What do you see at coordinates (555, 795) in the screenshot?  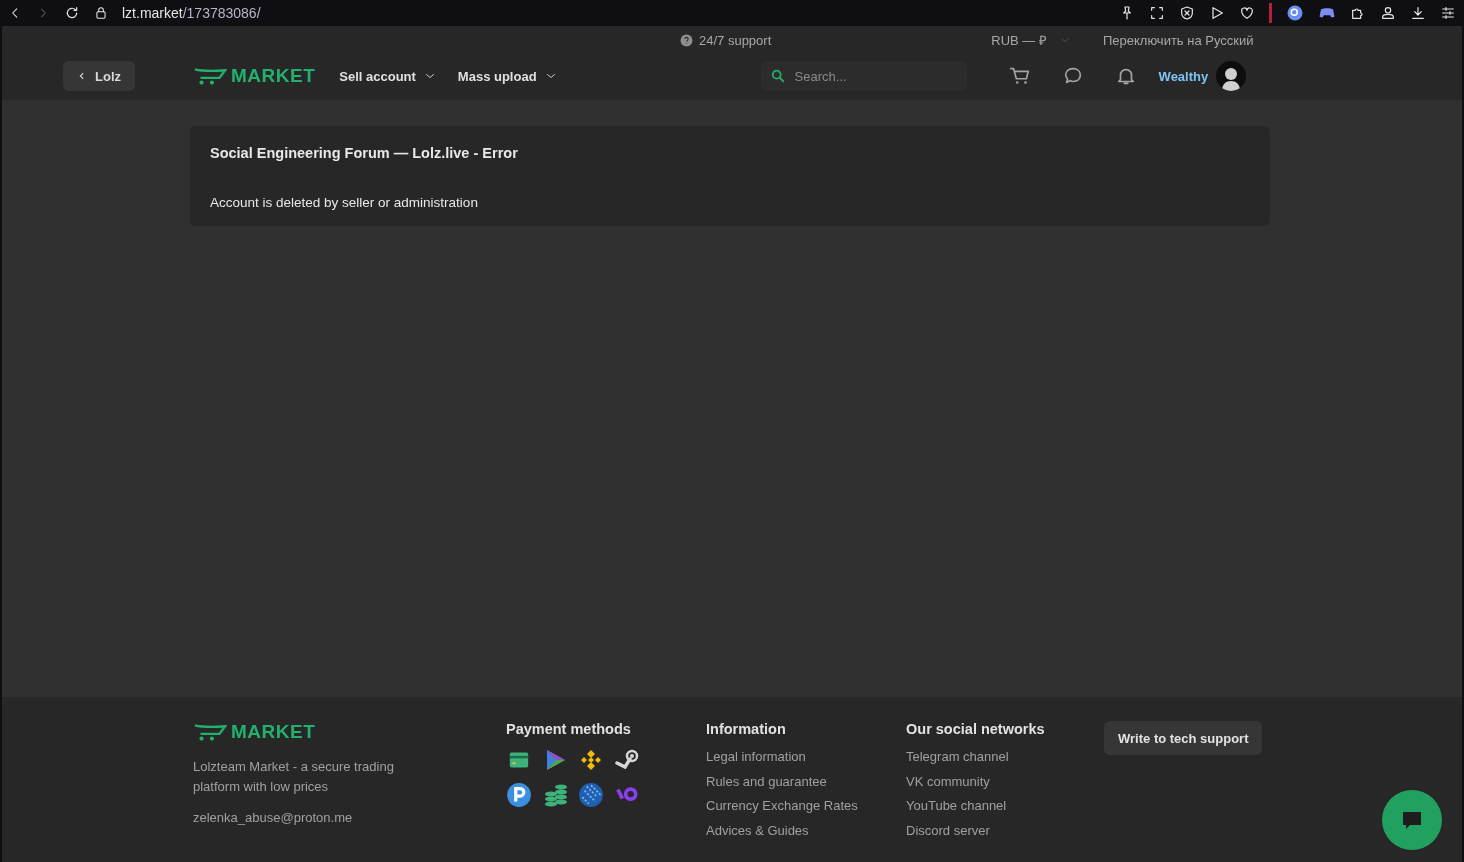 I see `coin-stack-icon` at bounding box center [555, 795].